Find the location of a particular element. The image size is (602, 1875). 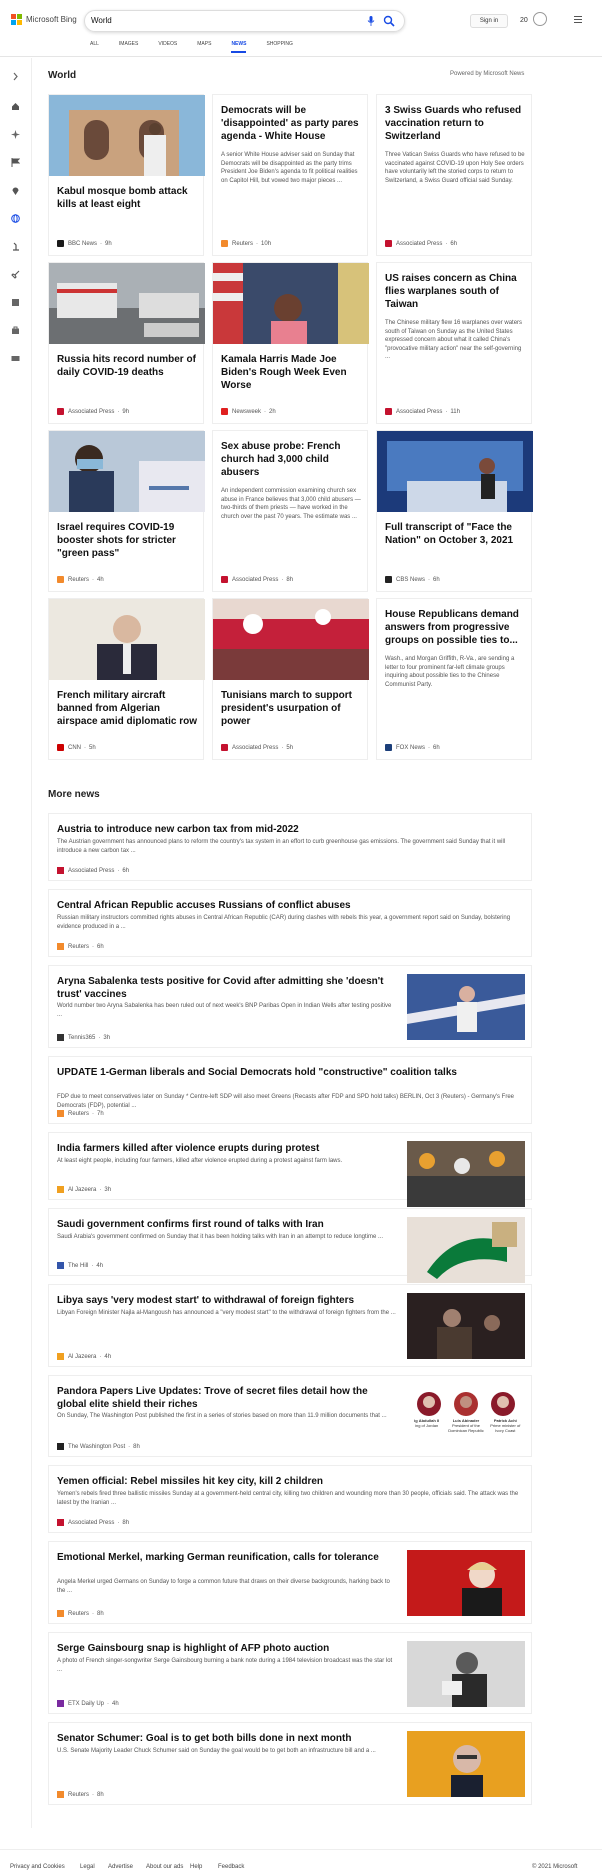

news-card-source: CNN · 5h is located at coordinates (76, 747).